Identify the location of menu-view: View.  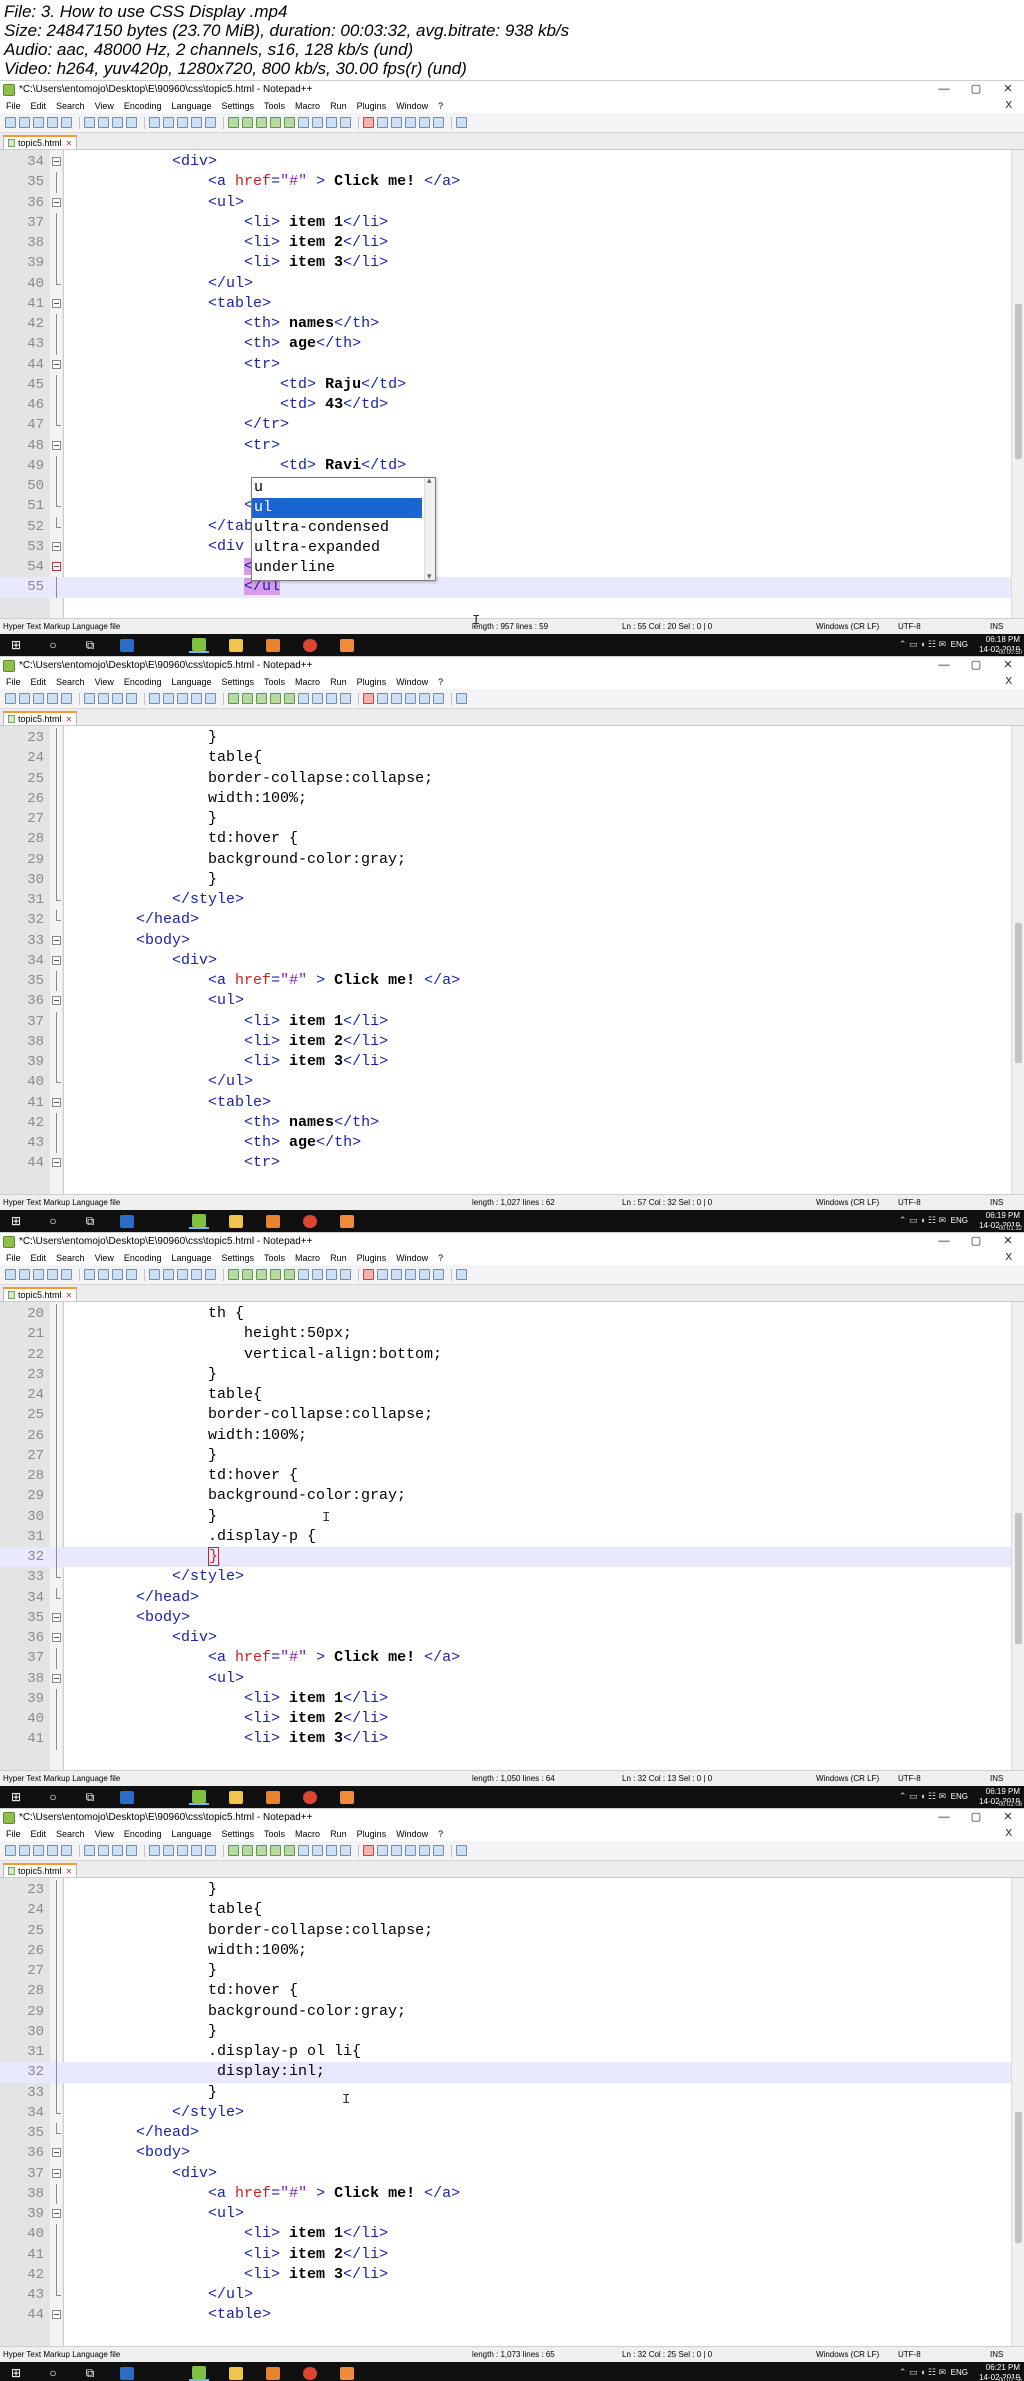
(104, 1834).